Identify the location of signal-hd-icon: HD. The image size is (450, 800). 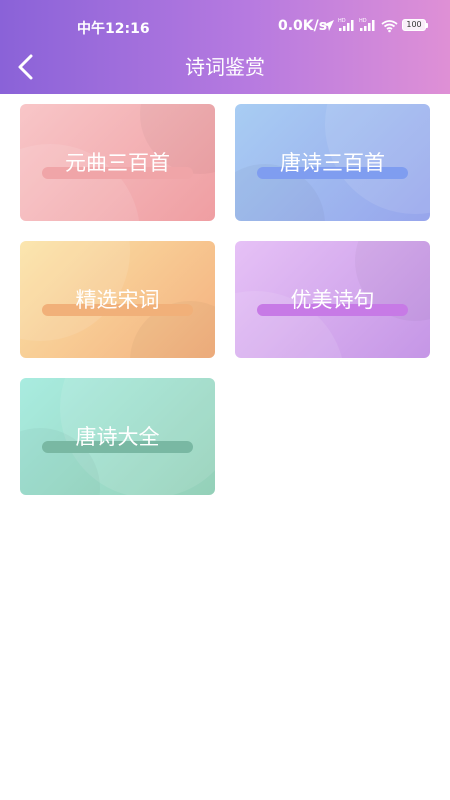
(346, 24).